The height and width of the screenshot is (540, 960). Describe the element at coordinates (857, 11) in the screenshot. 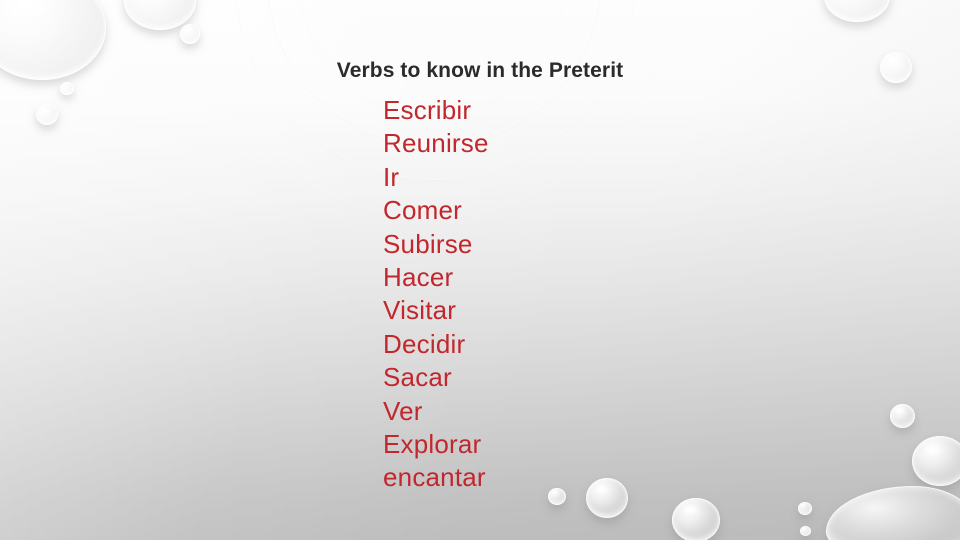

I see `droplet-medium-topright` at that location.